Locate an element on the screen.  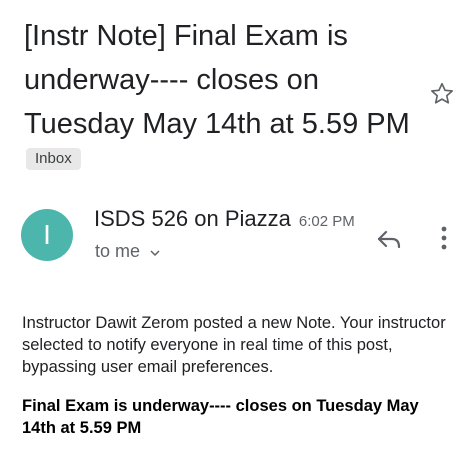
star-icon is located at coordinates (442, 94).